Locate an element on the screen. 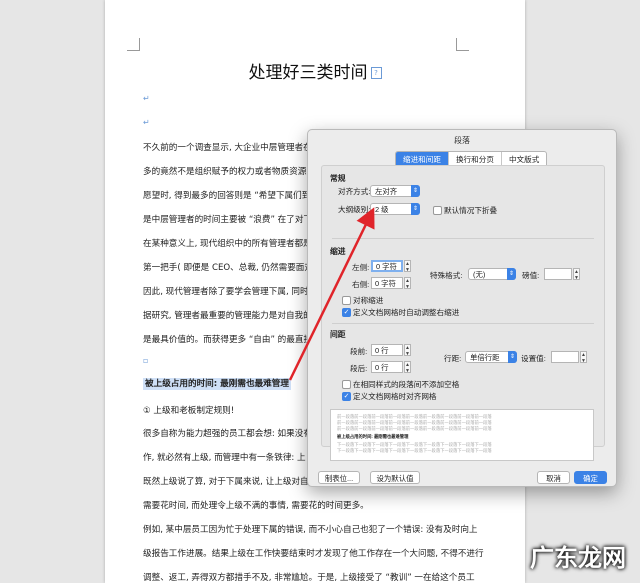  outline-label: 大纲级别: is located at coordinates (354, 209).